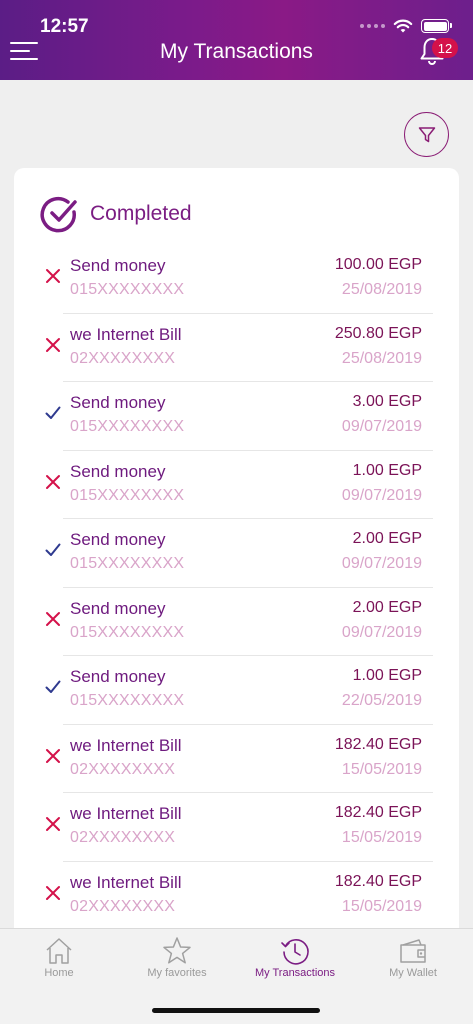 This screenshot has width=473, height=1024. I want to click on home-icon, so click(59, 951).